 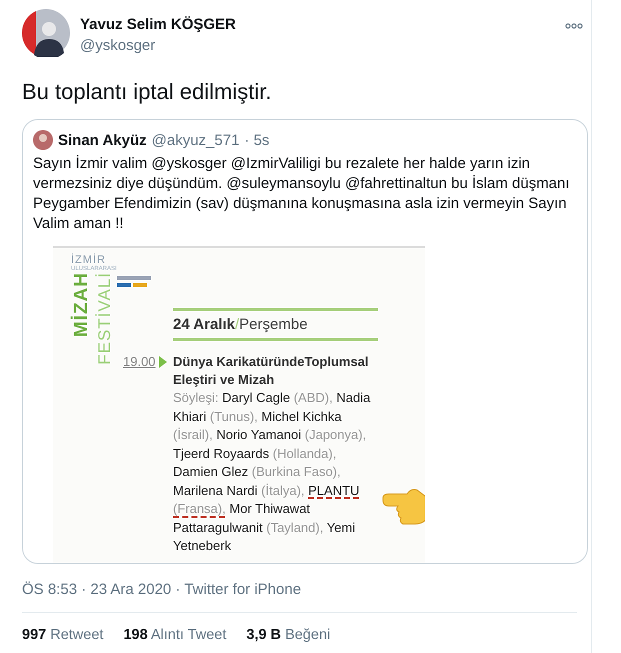 What do you see at coordinates (158, 45) in the screenshot?
I see `author-handle: @yskosger` at bounding box center [158, 45].